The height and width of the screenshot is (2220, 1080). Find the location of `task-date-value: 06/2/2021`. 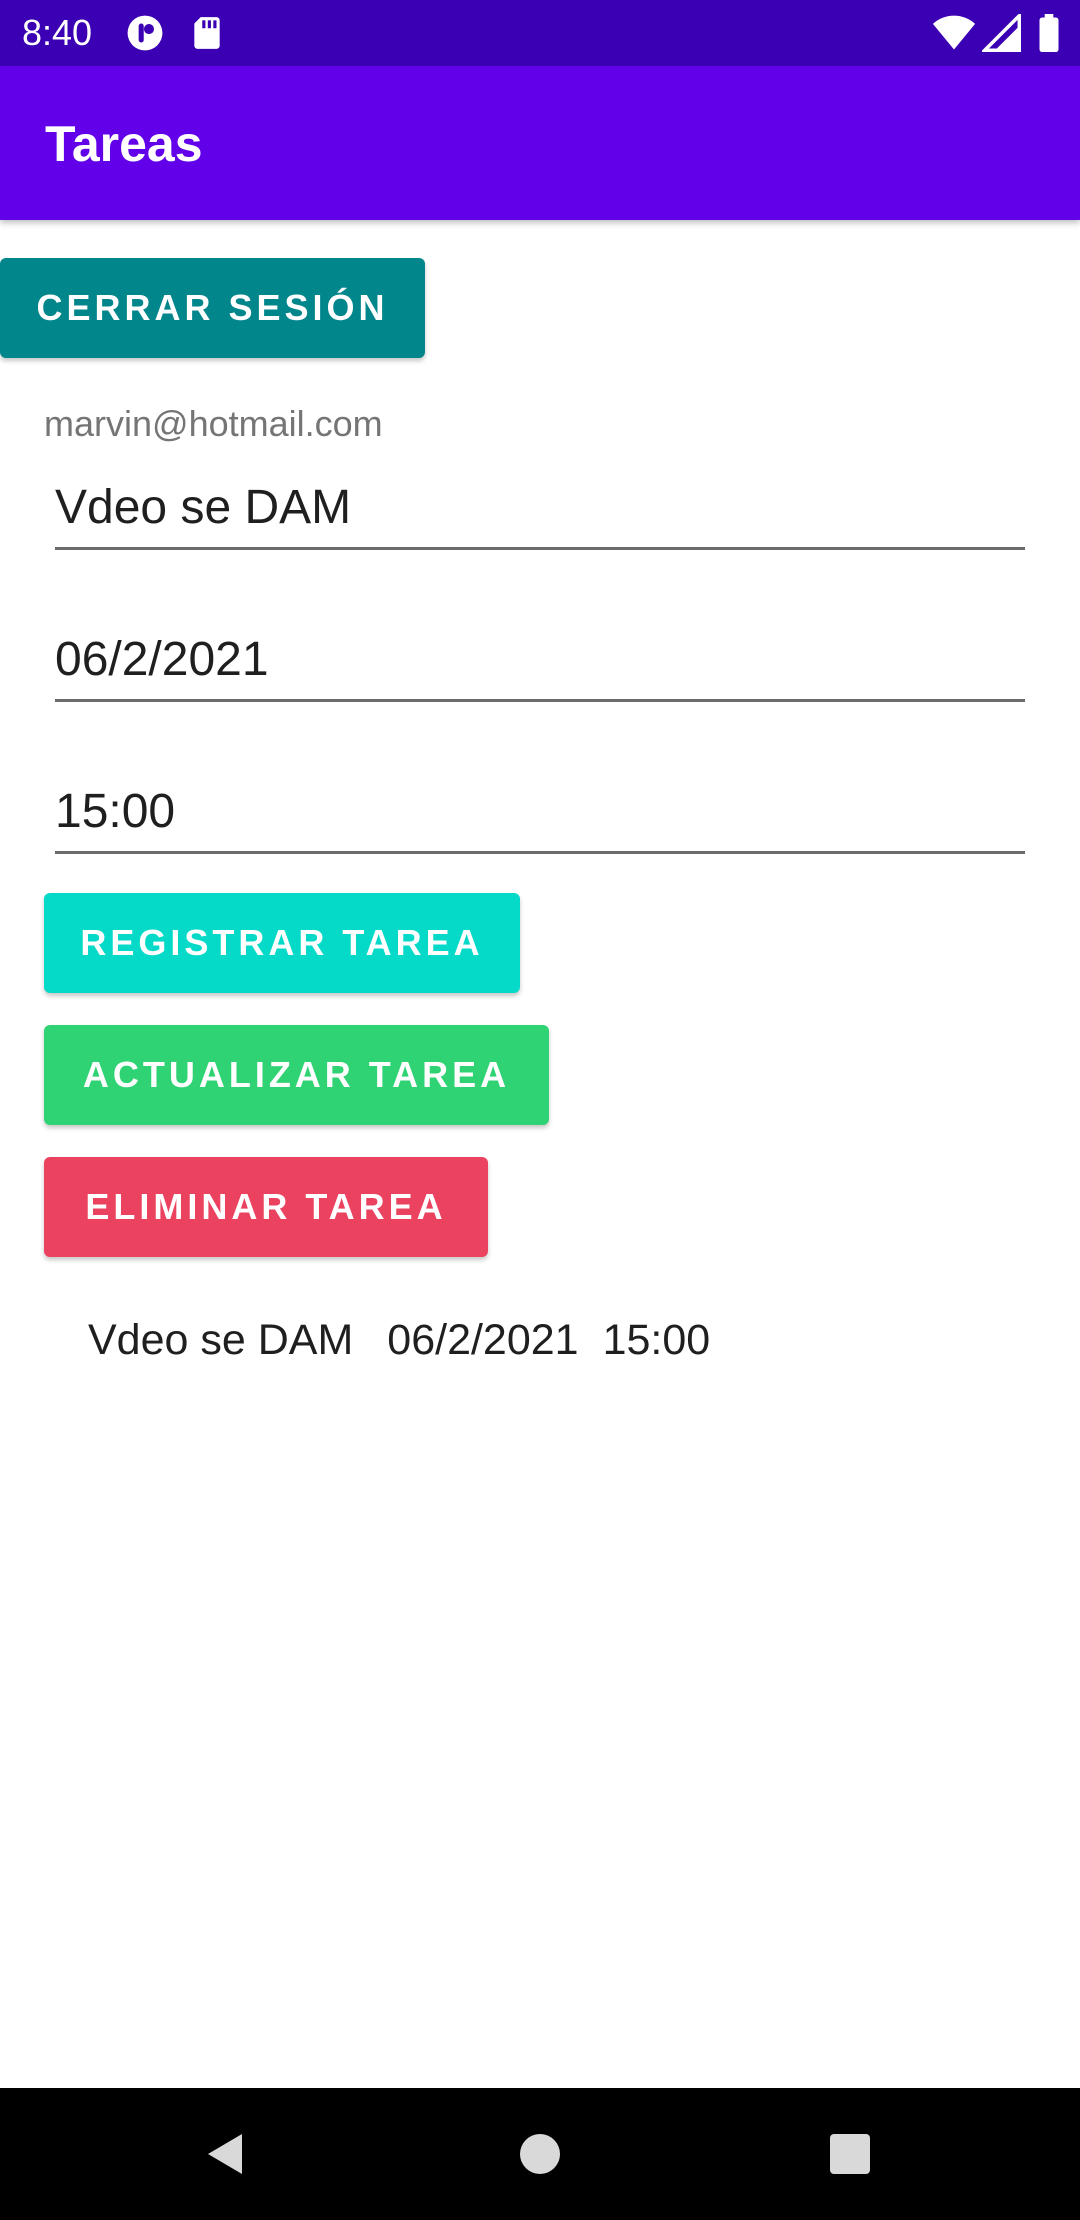

task-date-value: 06/2/2021 is located at coordinates (162, 659).